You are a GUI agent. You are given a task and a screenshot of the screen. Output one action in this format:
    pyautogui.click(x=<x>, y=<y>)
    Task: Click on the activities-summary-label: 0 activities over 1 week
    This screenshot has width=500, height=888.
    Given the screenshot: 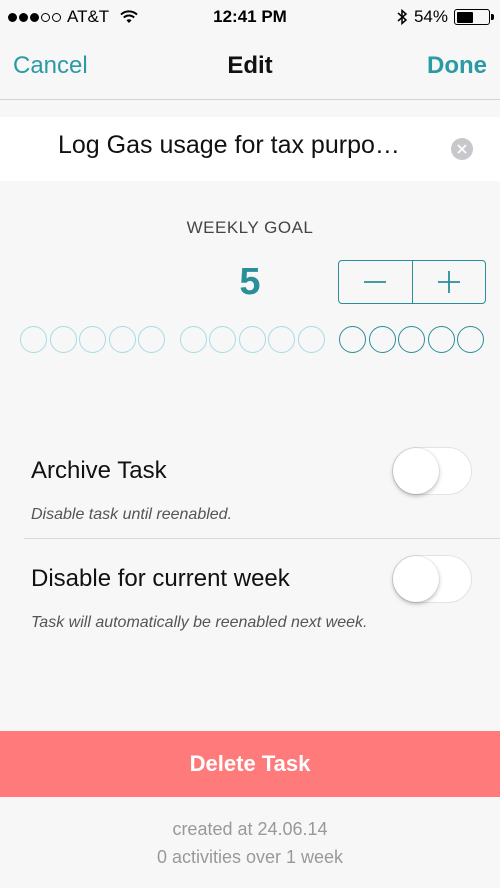 What is the action you would take?
    pyautogui.click(x=250, y=857)
    